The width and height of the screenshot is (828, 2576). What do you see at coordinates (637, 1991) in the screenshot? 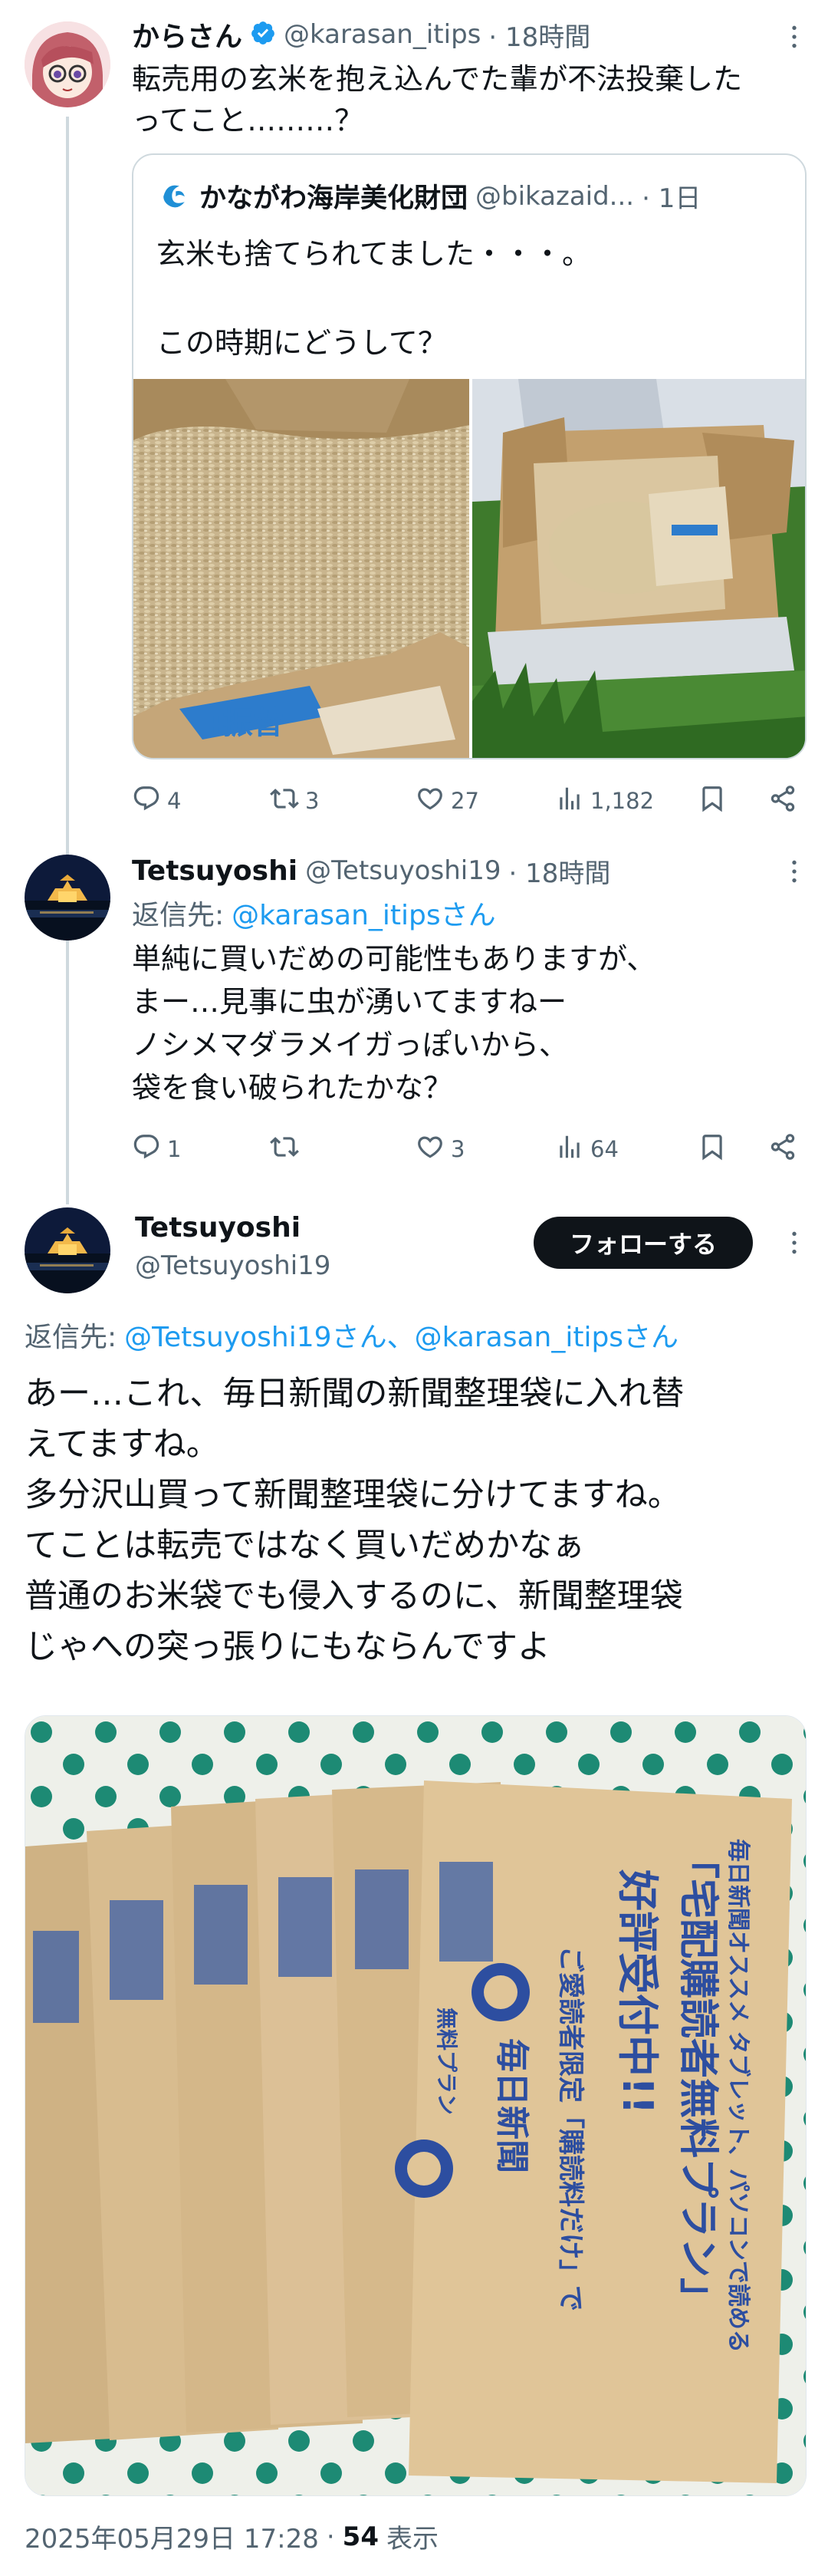
I see `bag-text-3: 好評受付中!!` at bounding box center [637, 1991].